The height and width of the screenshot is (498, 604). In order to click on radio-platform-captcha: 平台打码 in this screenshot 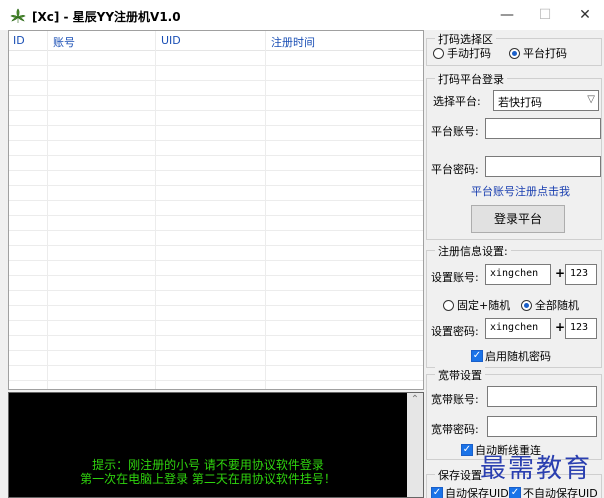, I will do `click(538, 53)`.